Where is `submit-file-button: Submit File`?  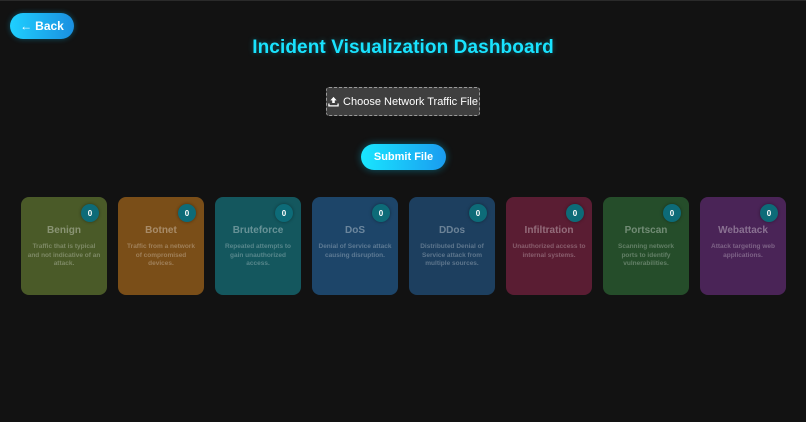
submit-file-button: Submit File is located at coordinates (403, 157).